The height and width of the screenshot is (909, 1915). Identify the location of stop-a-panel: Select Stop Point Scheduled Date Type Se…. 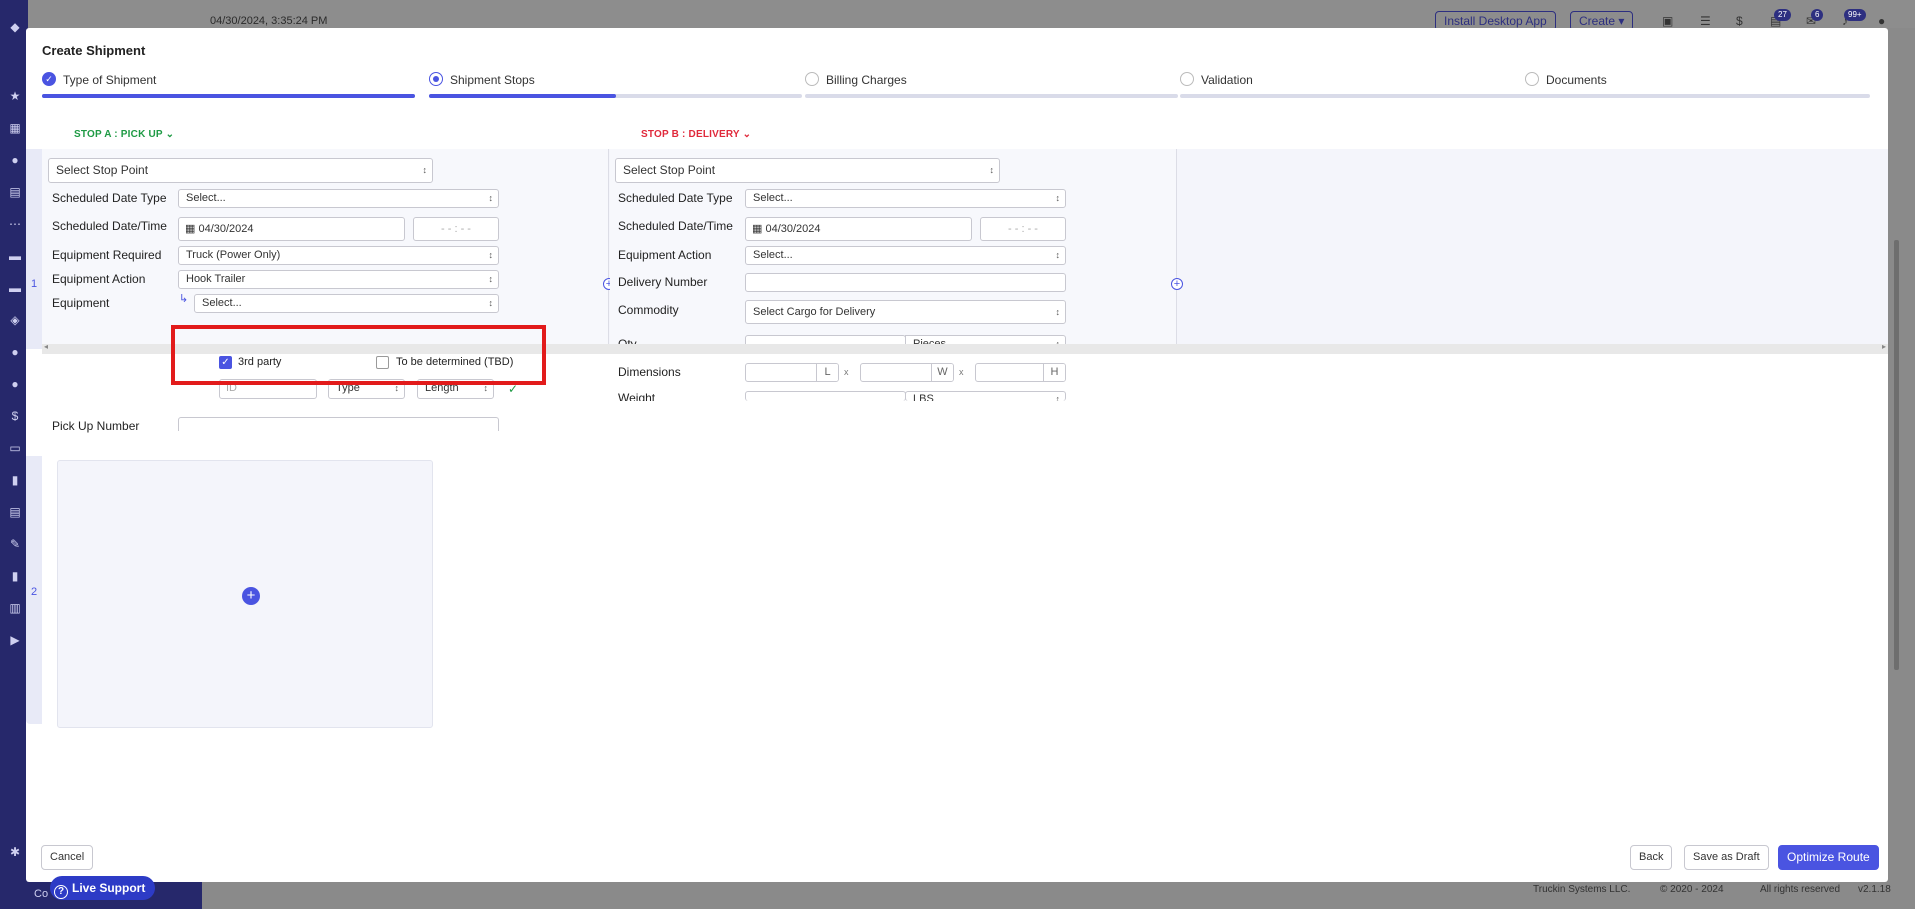
(325, 291).